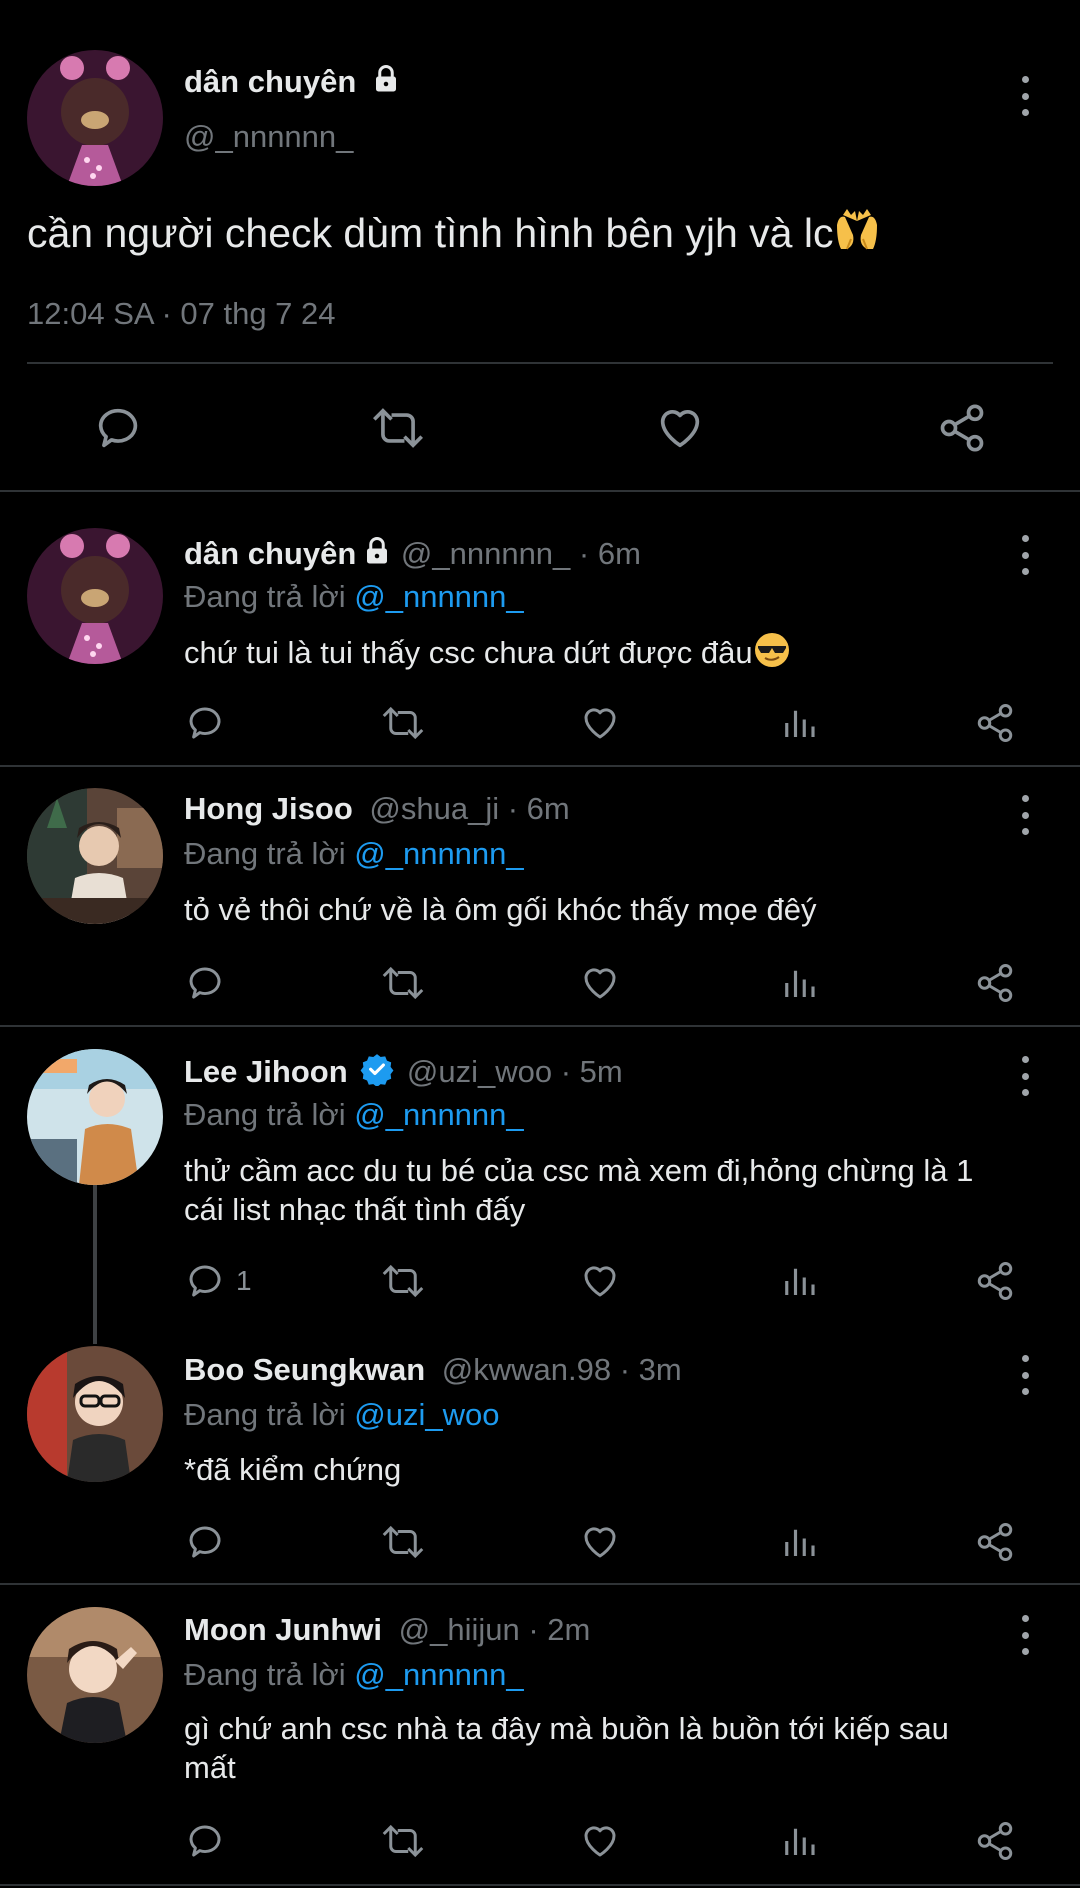  I want to click on display-name: Boo Seungkwan, so click(304, 1369).